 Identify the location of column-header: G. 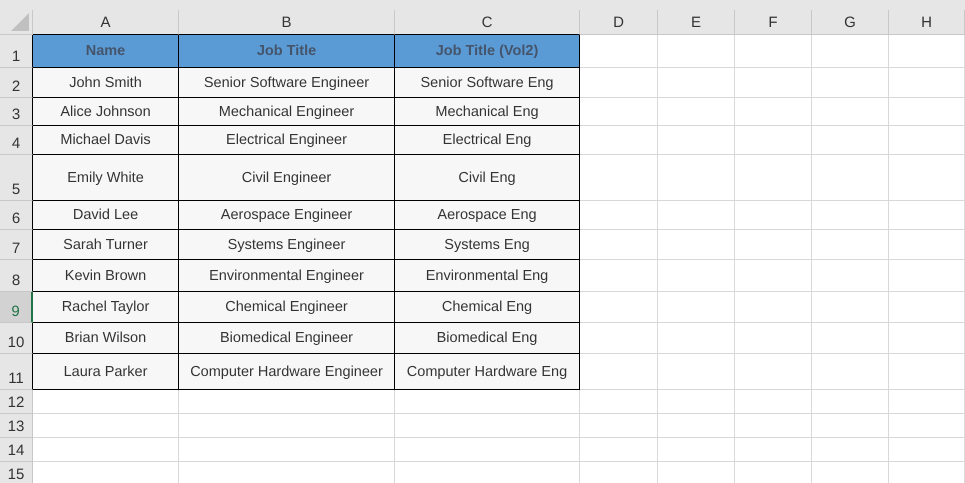
(850, 22).